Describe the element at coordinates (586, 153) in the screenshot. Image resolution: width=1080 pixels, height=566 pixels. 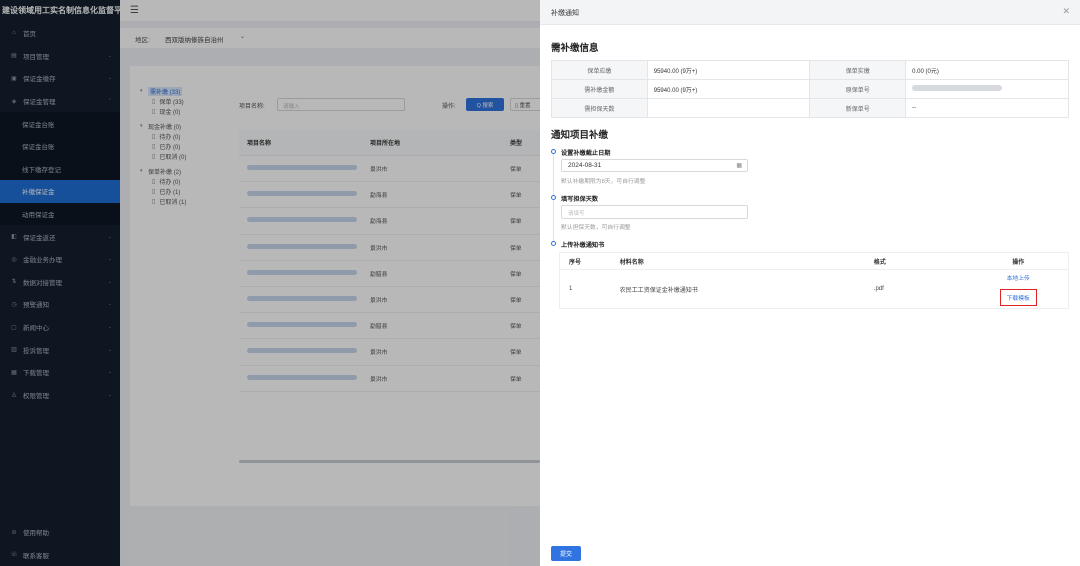
I see `step-deadline-title: 设置补缴截止日期` at that location.